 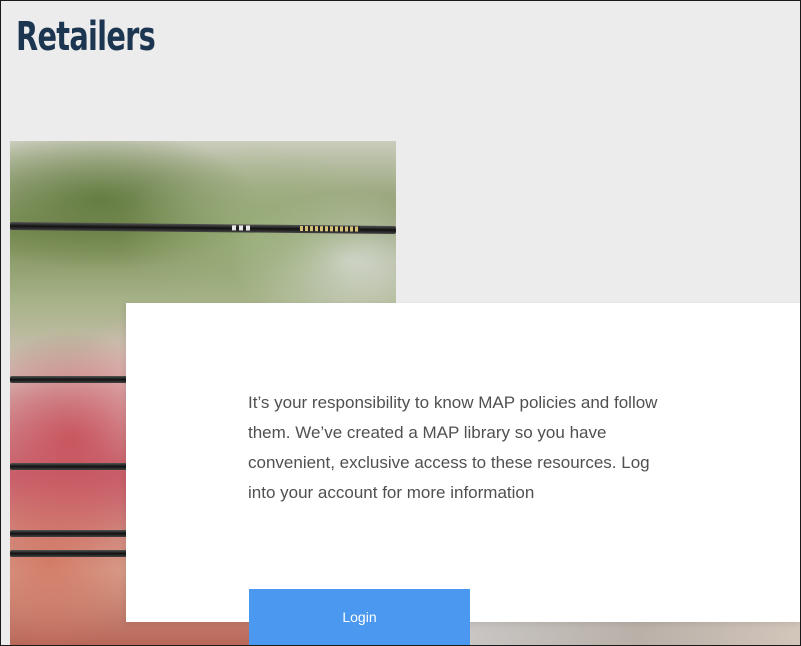 What do you see at coordinates (330, 229) in the screenshot?
I see `arrow-wrap` at bounding box center [330, 229].